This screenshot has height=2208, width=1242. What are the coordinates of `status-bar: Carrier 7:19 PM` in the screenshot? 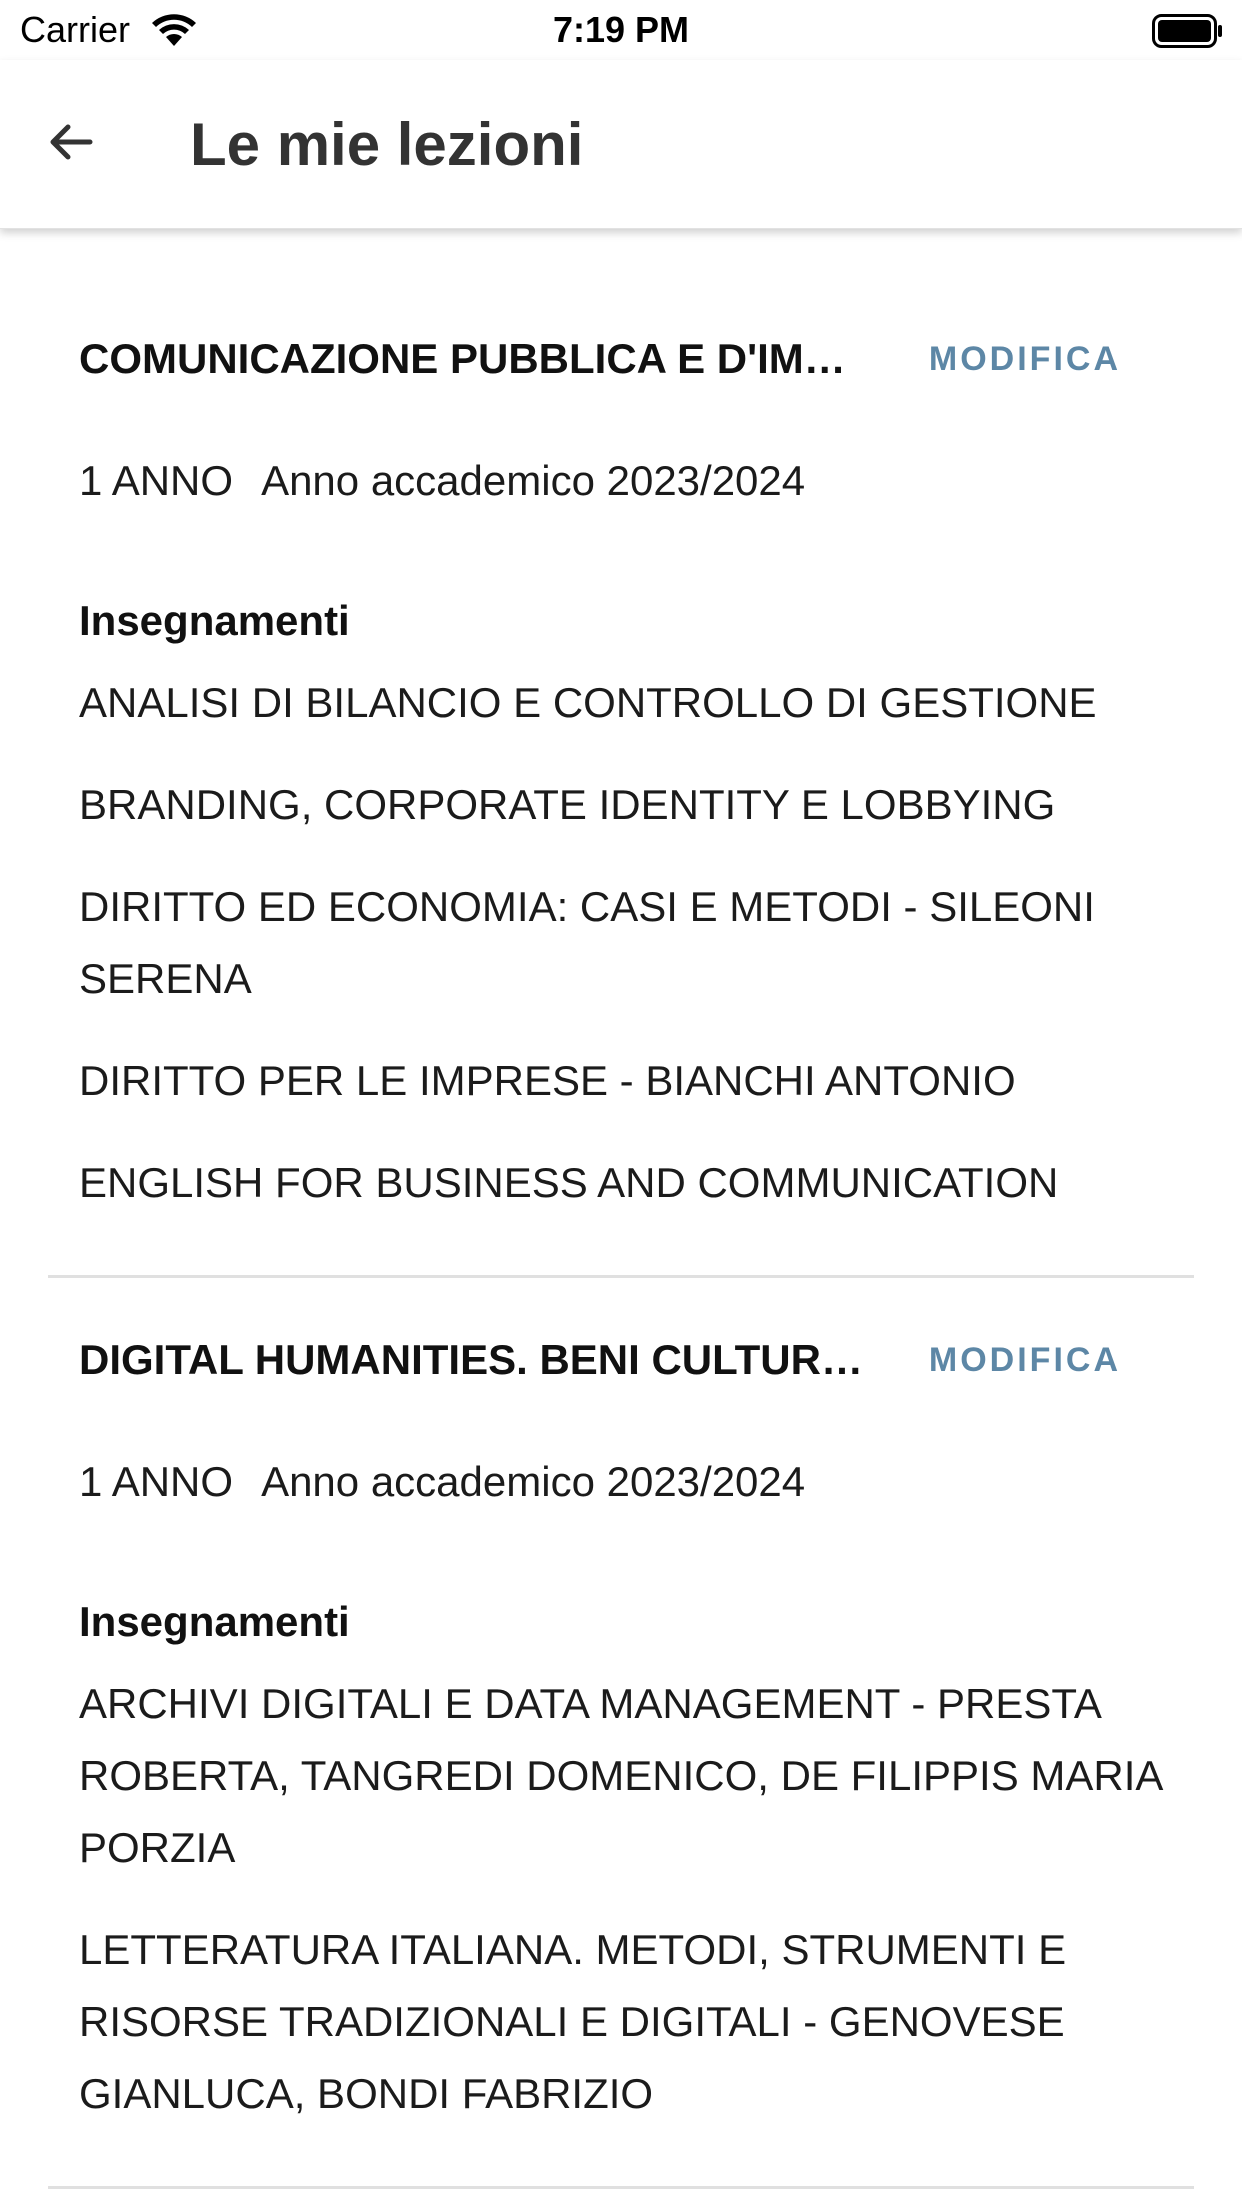 It's located at (621, 30).